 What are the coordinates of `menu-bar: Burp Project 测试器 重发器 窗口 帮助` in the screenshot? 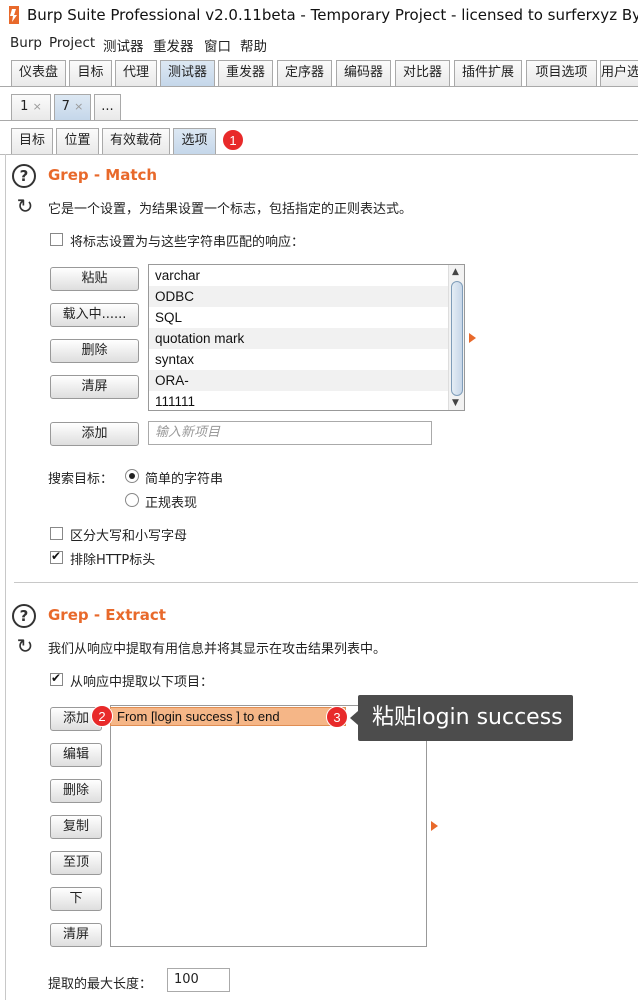 It's located at (319, 43).